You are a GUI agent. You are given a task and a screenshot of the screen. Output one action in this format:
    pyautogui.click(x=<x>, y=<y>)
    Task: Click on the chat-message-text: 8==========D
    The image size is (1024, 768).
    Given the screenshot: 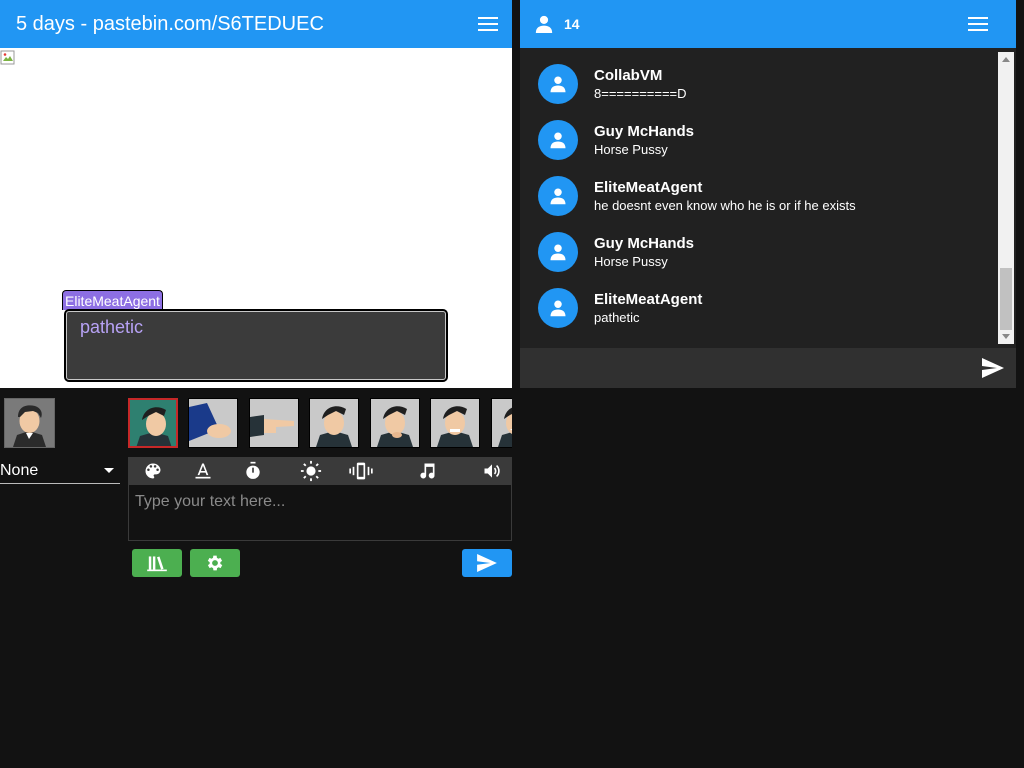 What is the action you would take?
    pyautogui.click(x=640, y=93)
    